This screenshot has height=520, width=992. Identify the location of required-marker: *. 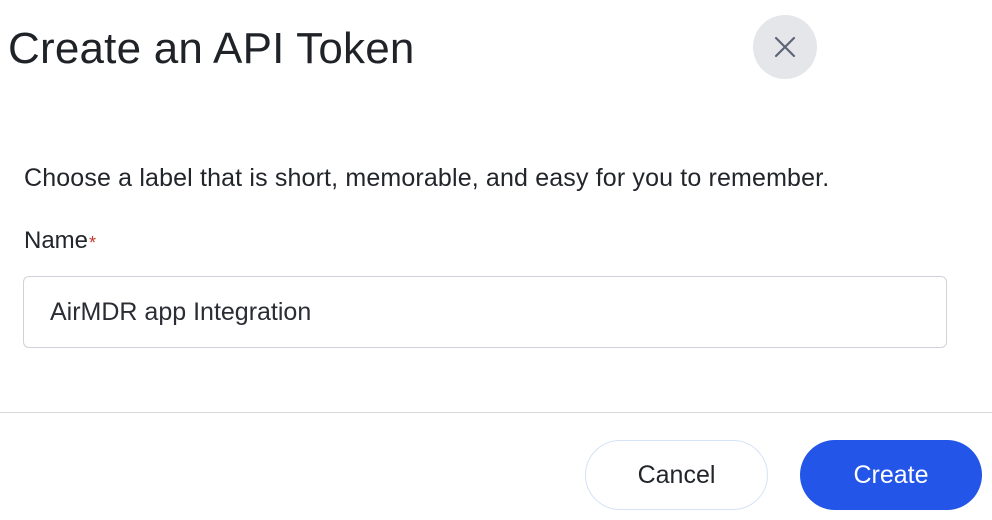
(93, 243).